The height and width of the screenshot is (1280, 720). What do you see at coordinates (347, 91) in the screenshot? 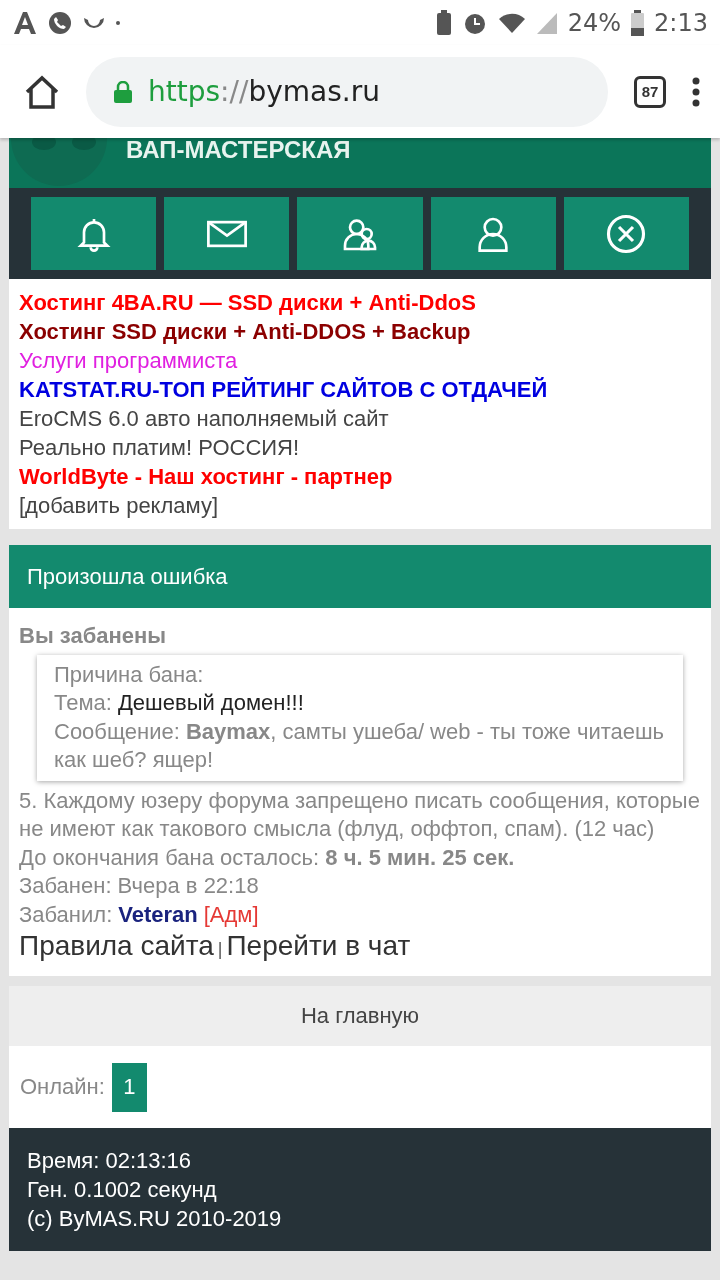
I see `url-field: https://bymas.ru` at bounding box center [347, 91].